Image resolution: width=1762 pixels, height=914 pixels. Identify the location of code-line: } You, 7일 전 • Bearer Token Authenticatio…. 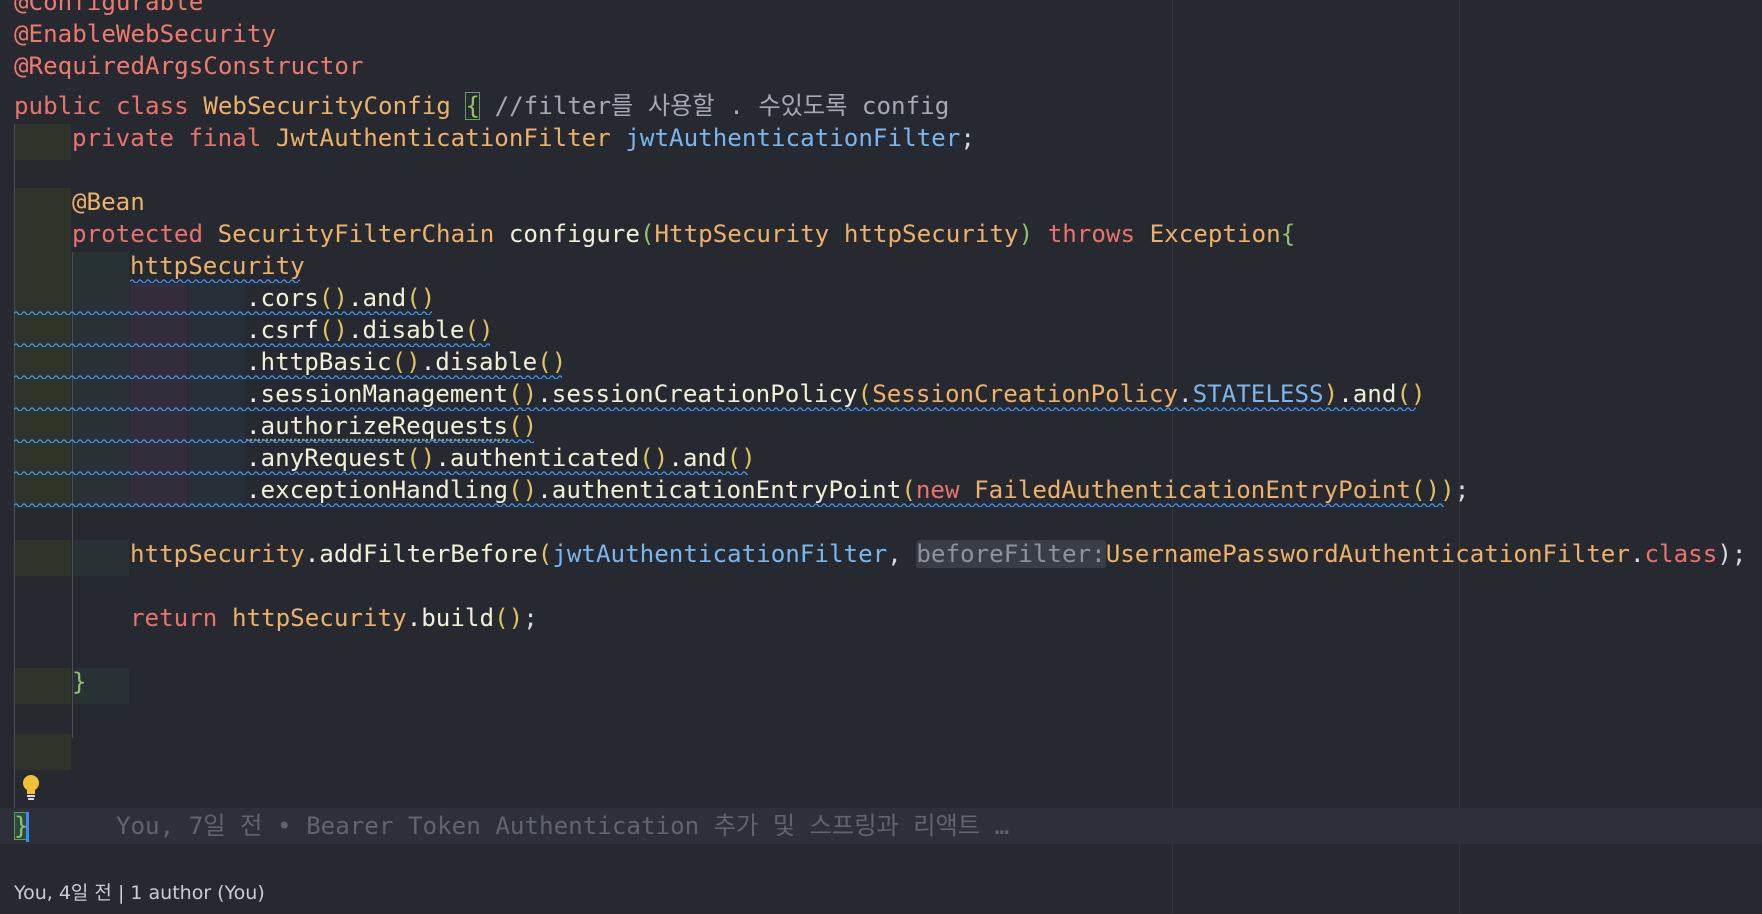
(511, 826).